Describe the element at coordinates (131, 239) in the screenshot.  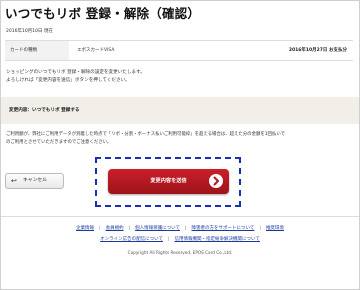
I see `footer-link-online-ads: オンライン広告の配信について` at that location.